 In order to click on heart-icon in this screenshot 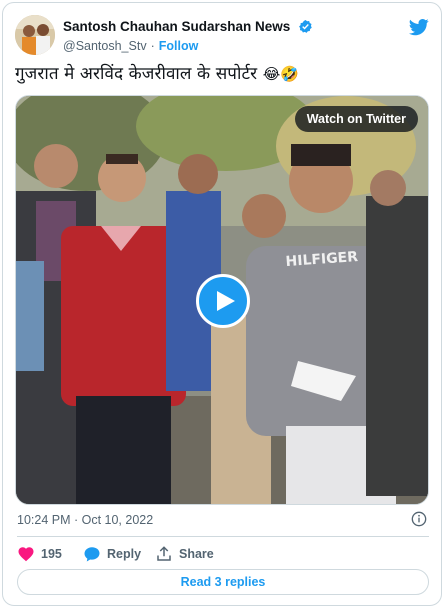, I will do `click(26, 554)`.